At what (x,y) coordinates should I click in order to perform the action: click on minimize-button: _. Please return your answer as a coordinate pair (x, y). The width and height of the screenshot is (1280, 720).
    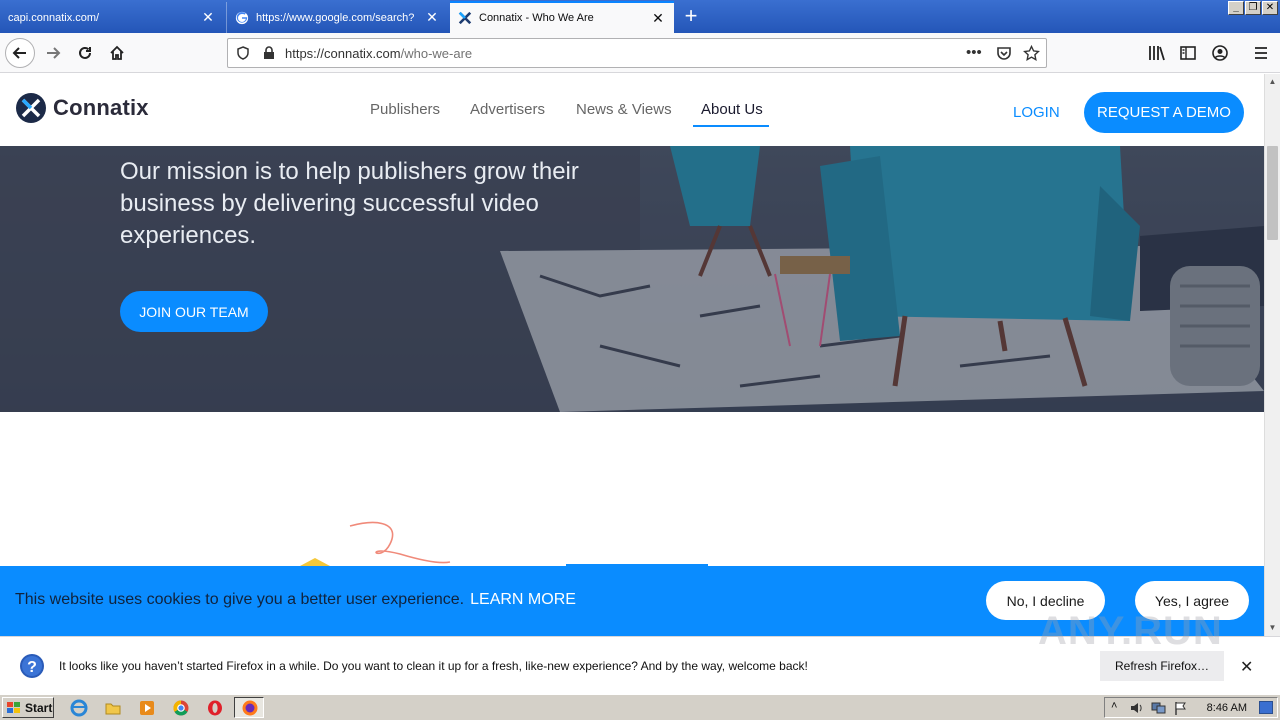
    Looking at the image, I should click on (1236, 8).